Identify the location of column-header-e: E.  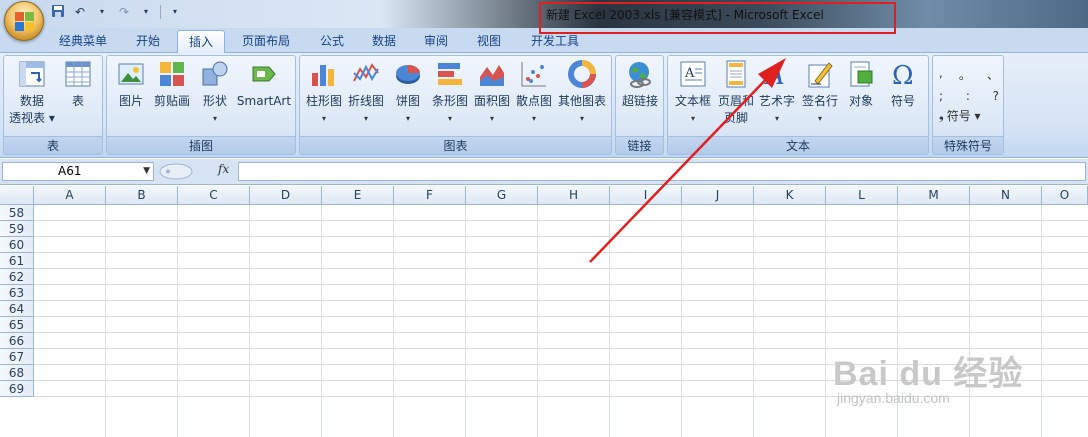
(358, 195).